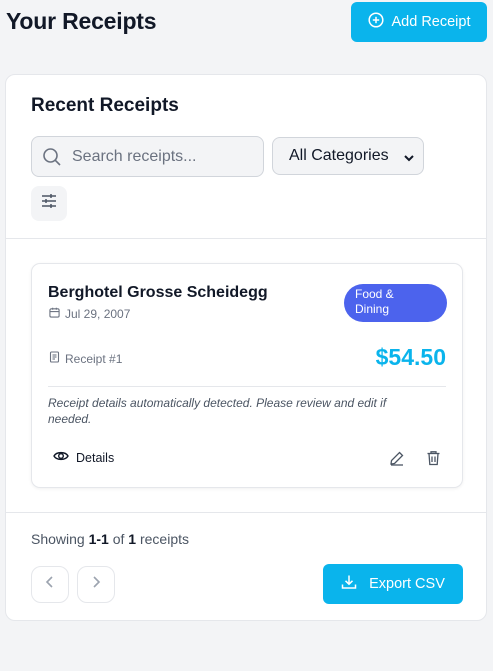 The height and width of the screenshot is (671, 493). I want to click on export-csv-button: Export CSV, so click(393, 584).